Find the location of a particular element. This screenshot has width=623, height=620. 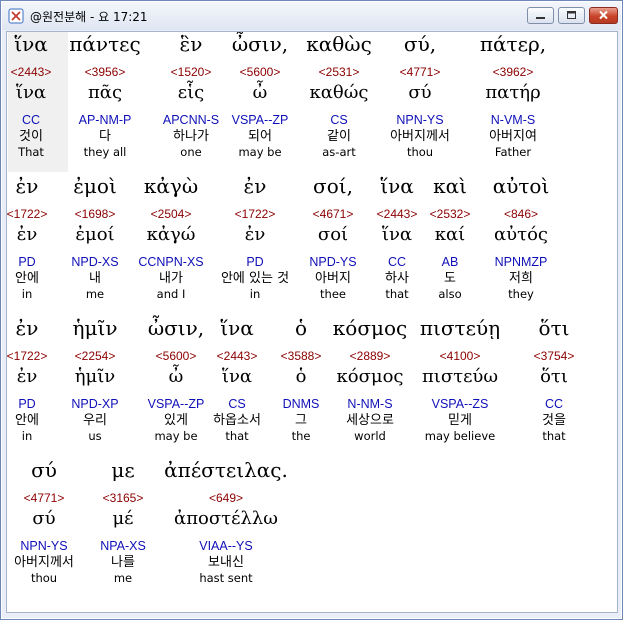

korean-gloss: 안에 있는 것 is located at coordinates (255, 278).